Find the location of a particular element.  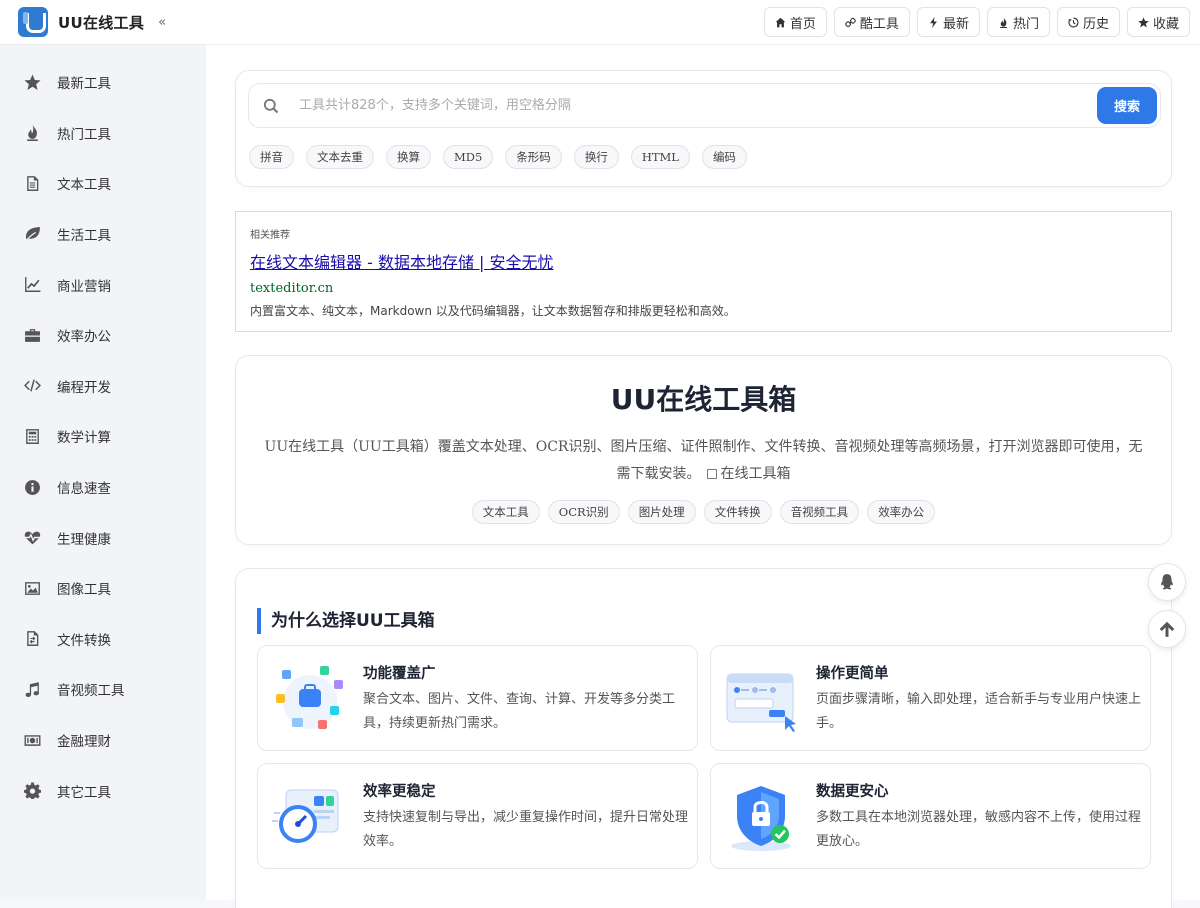

nav-hot-button: 热门 is located at coordinates (1018, 22).